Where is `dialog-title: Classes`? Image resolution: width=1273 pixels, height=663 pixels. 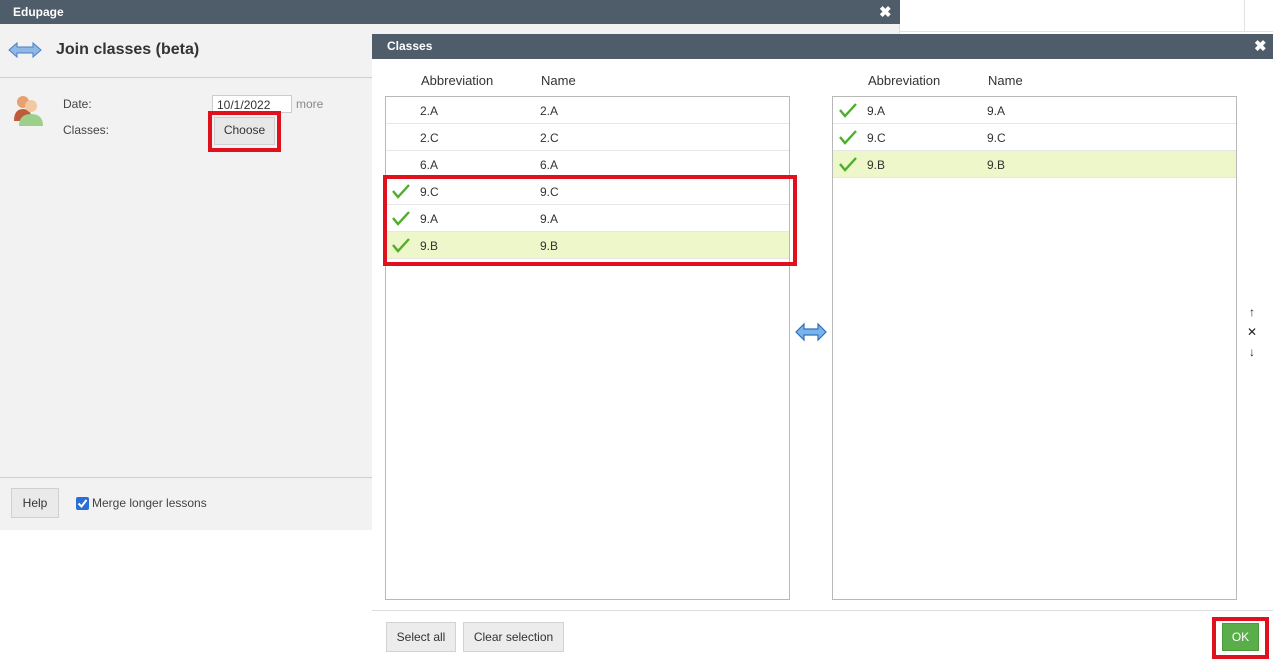
dialog-title: Classes is located at coordinates (410, 46).